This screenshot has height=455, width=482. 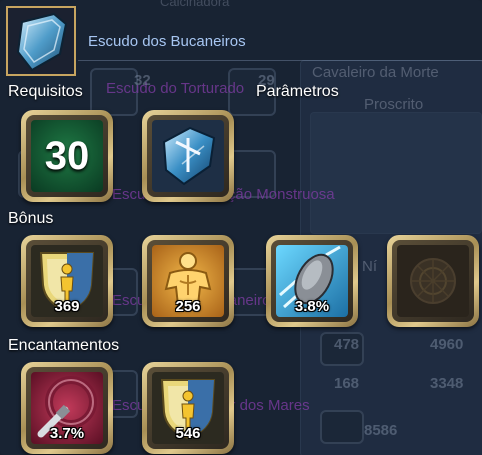 What do you see at coordinates (188, 433) in the screenshot?
I see `enchantment-value: 546` at bounding box center [188, 433].